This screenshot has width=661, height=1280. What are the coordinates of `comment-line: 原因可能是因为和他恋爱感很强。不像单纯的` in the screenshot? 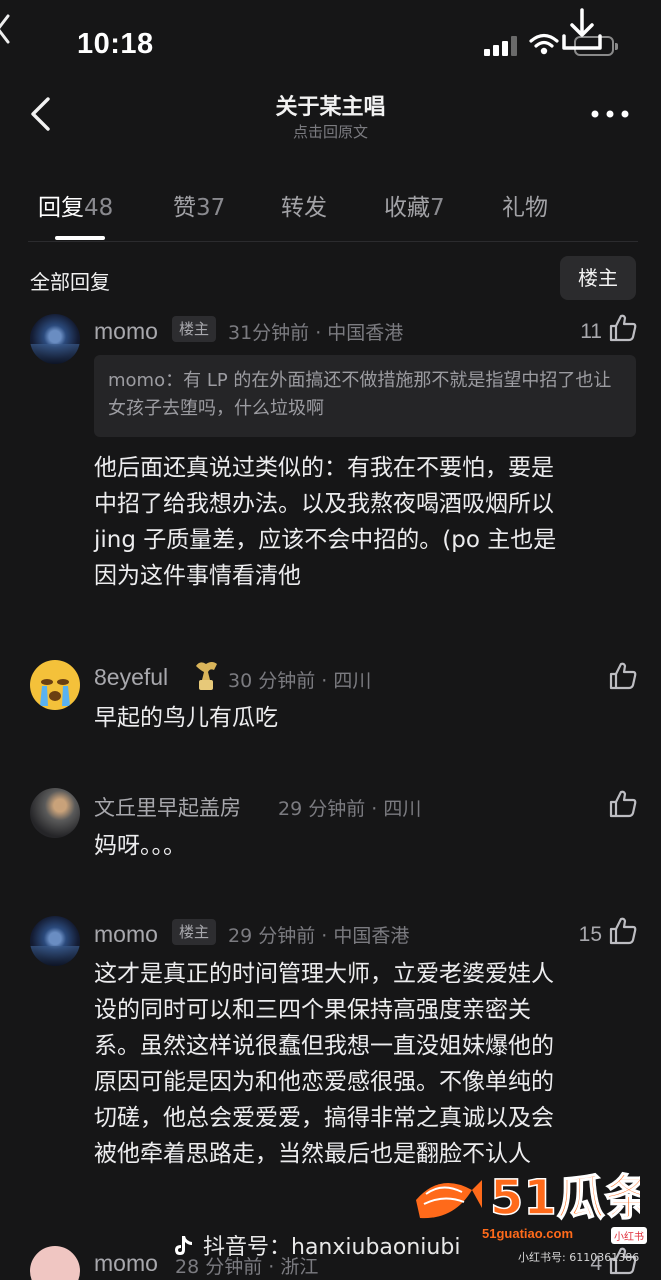 It's located at (324, 1082).